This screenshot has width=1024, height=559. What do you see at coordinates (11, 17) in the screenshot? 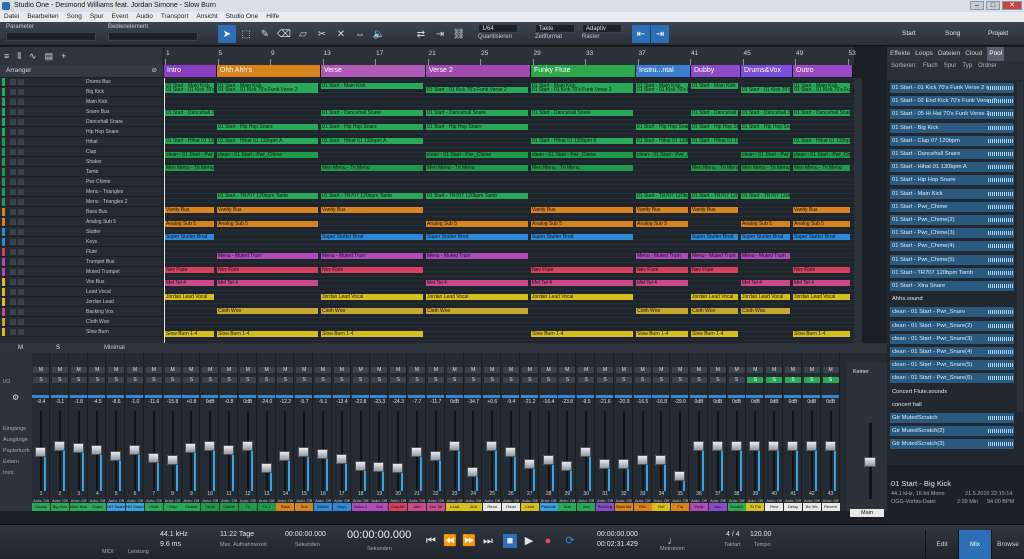
I see `menu-item-0: Datei` at bounding box center [11, 17].